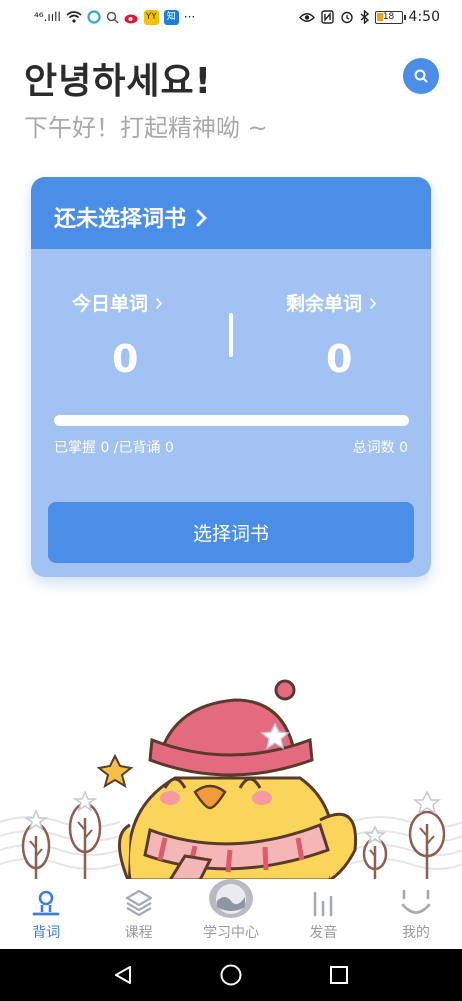 The image size is (462, 1001). I want to click on tab-courses: 课程, so click(138, 914).